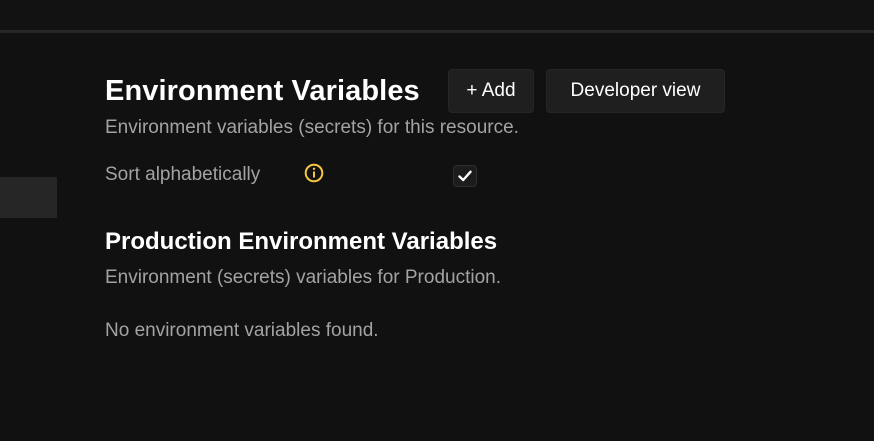 This screenshot has height=441, width=874. What do you see at coordinates (262, 91) in the screenshot?
I see `page-title: Environment Variables` at bounding box center [262, 91].